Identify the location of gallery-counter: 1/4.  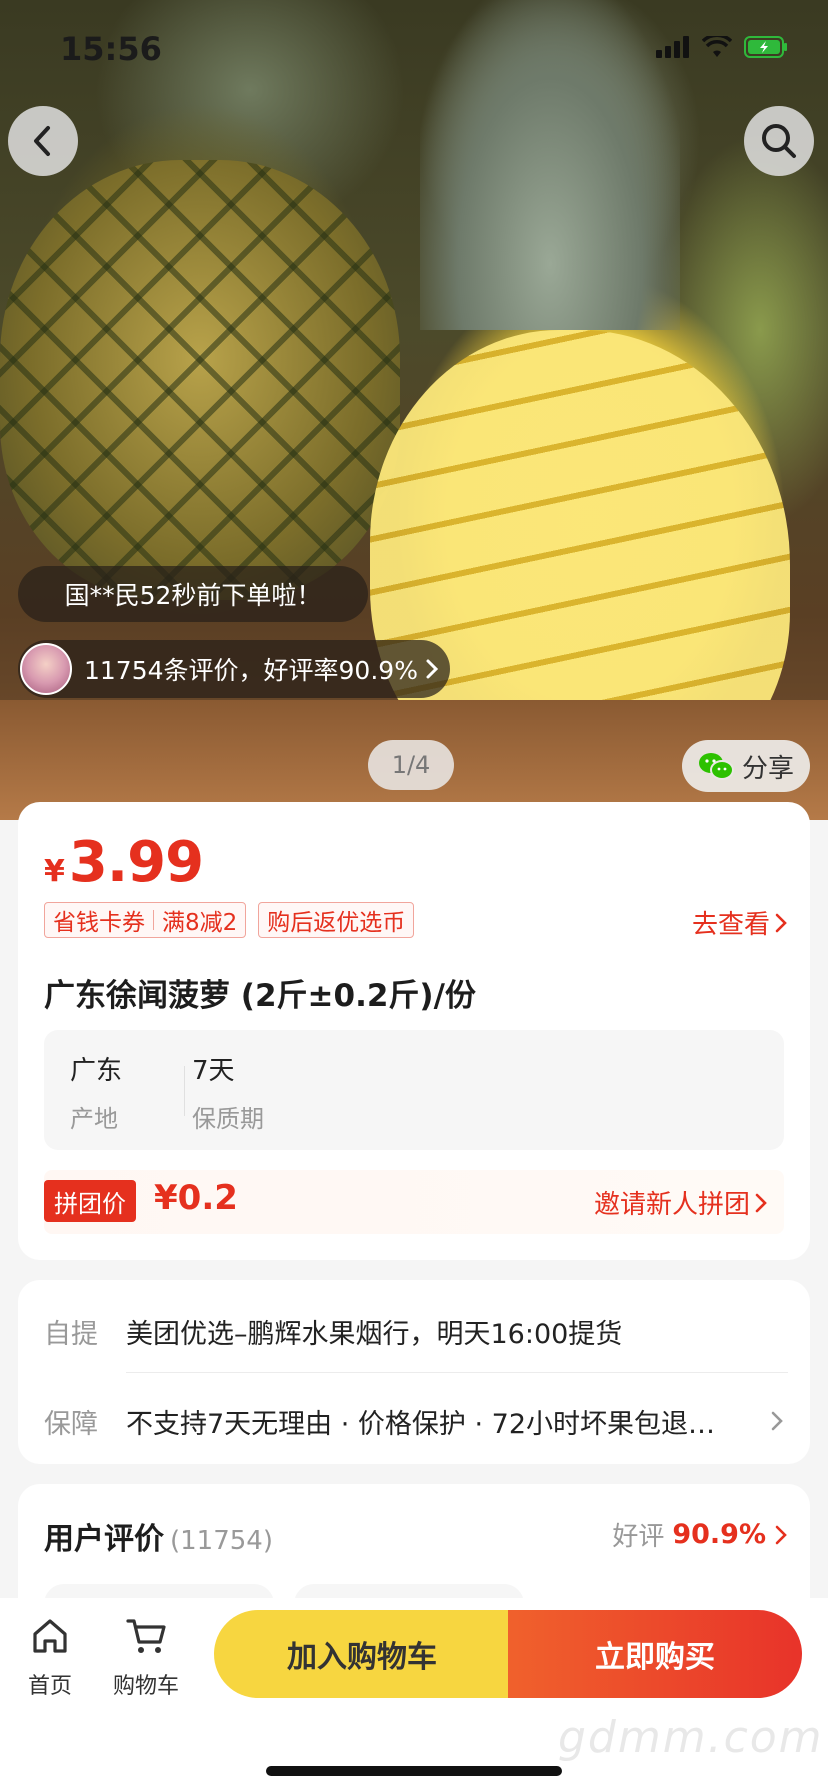
(411, 765).